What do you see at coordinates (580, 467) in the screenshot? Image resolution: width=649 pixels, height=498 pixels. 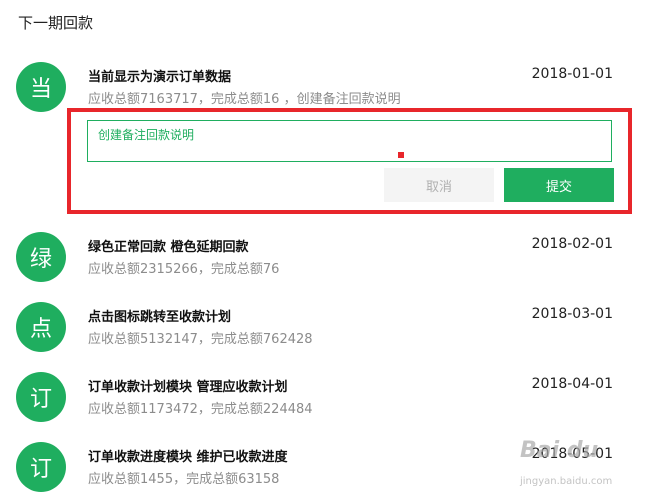 I see `watermark-logo: Bai du jingyan.baidu.com` at bounding box center [580, 467].